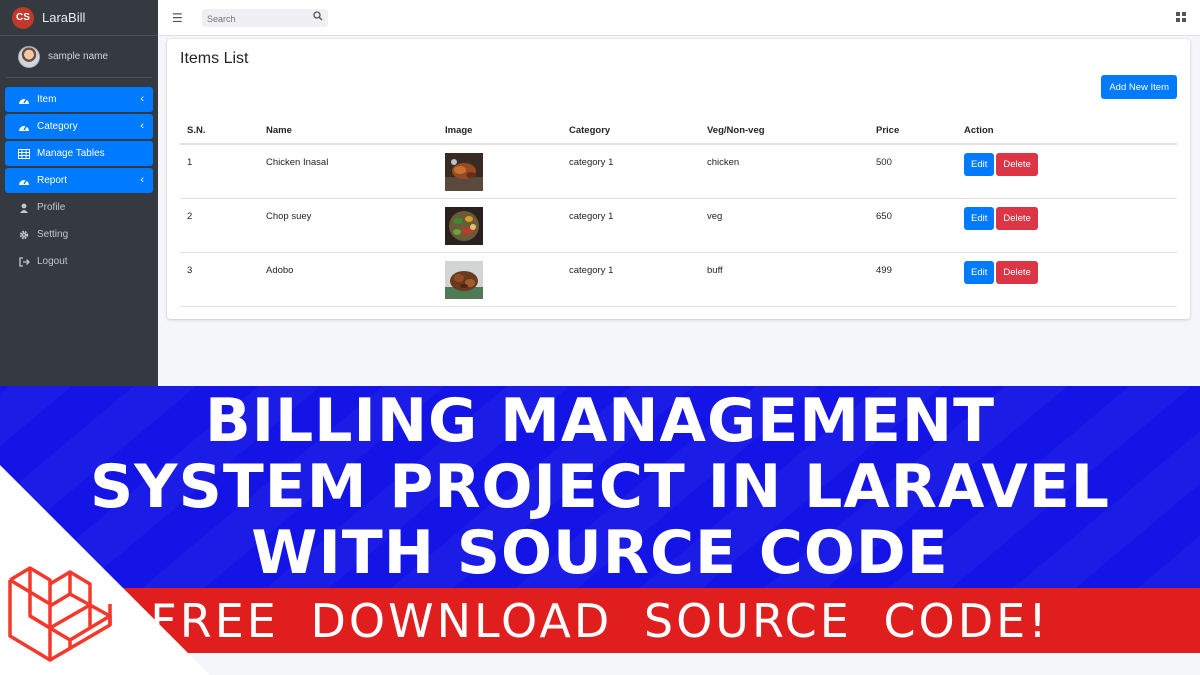 The width and height of the screenshot is (1200, 675). Describe the element at coordinates (52, 180) in the screenshot. I see `sidebar-item-label: Report` at that location.